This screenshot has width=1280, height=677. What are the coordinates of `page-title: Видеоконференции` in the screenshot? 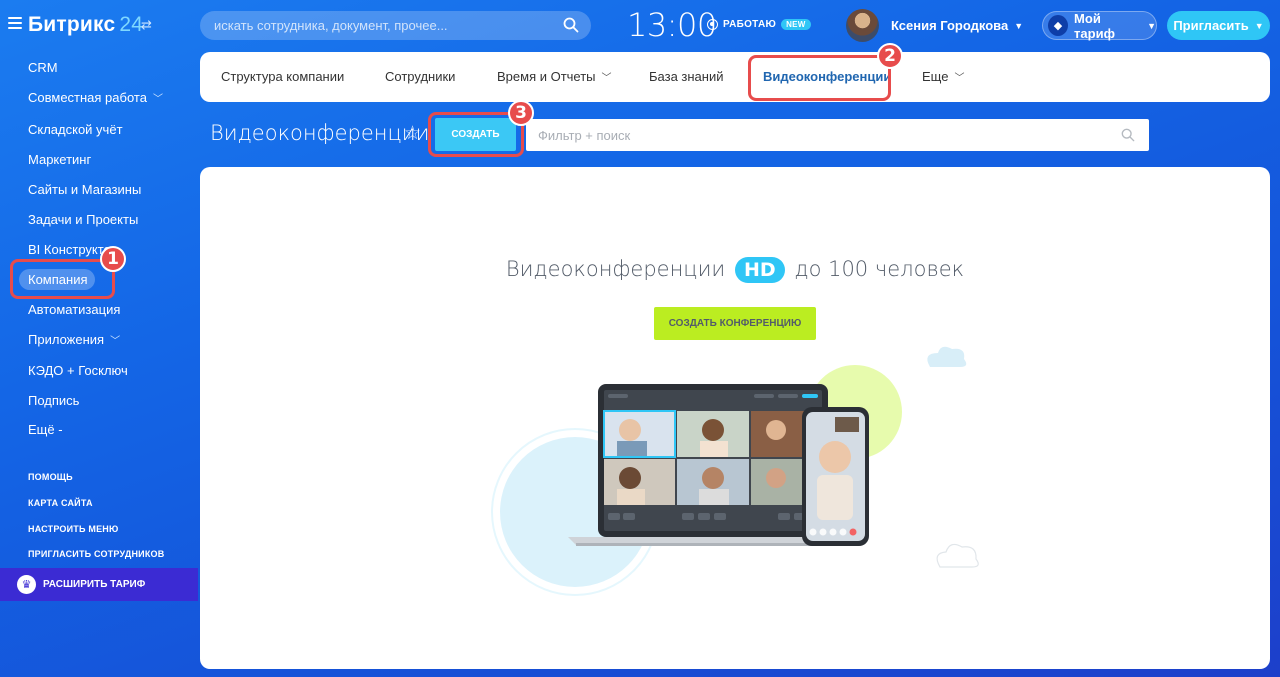 It's located at (320, 133).